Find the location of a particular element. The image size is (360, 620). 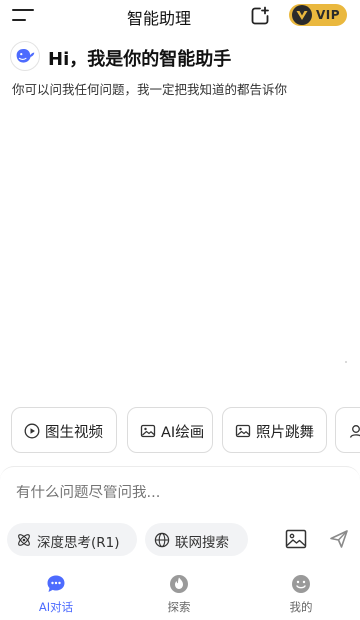

assistant-avatar is located at coordinates (25, 56).